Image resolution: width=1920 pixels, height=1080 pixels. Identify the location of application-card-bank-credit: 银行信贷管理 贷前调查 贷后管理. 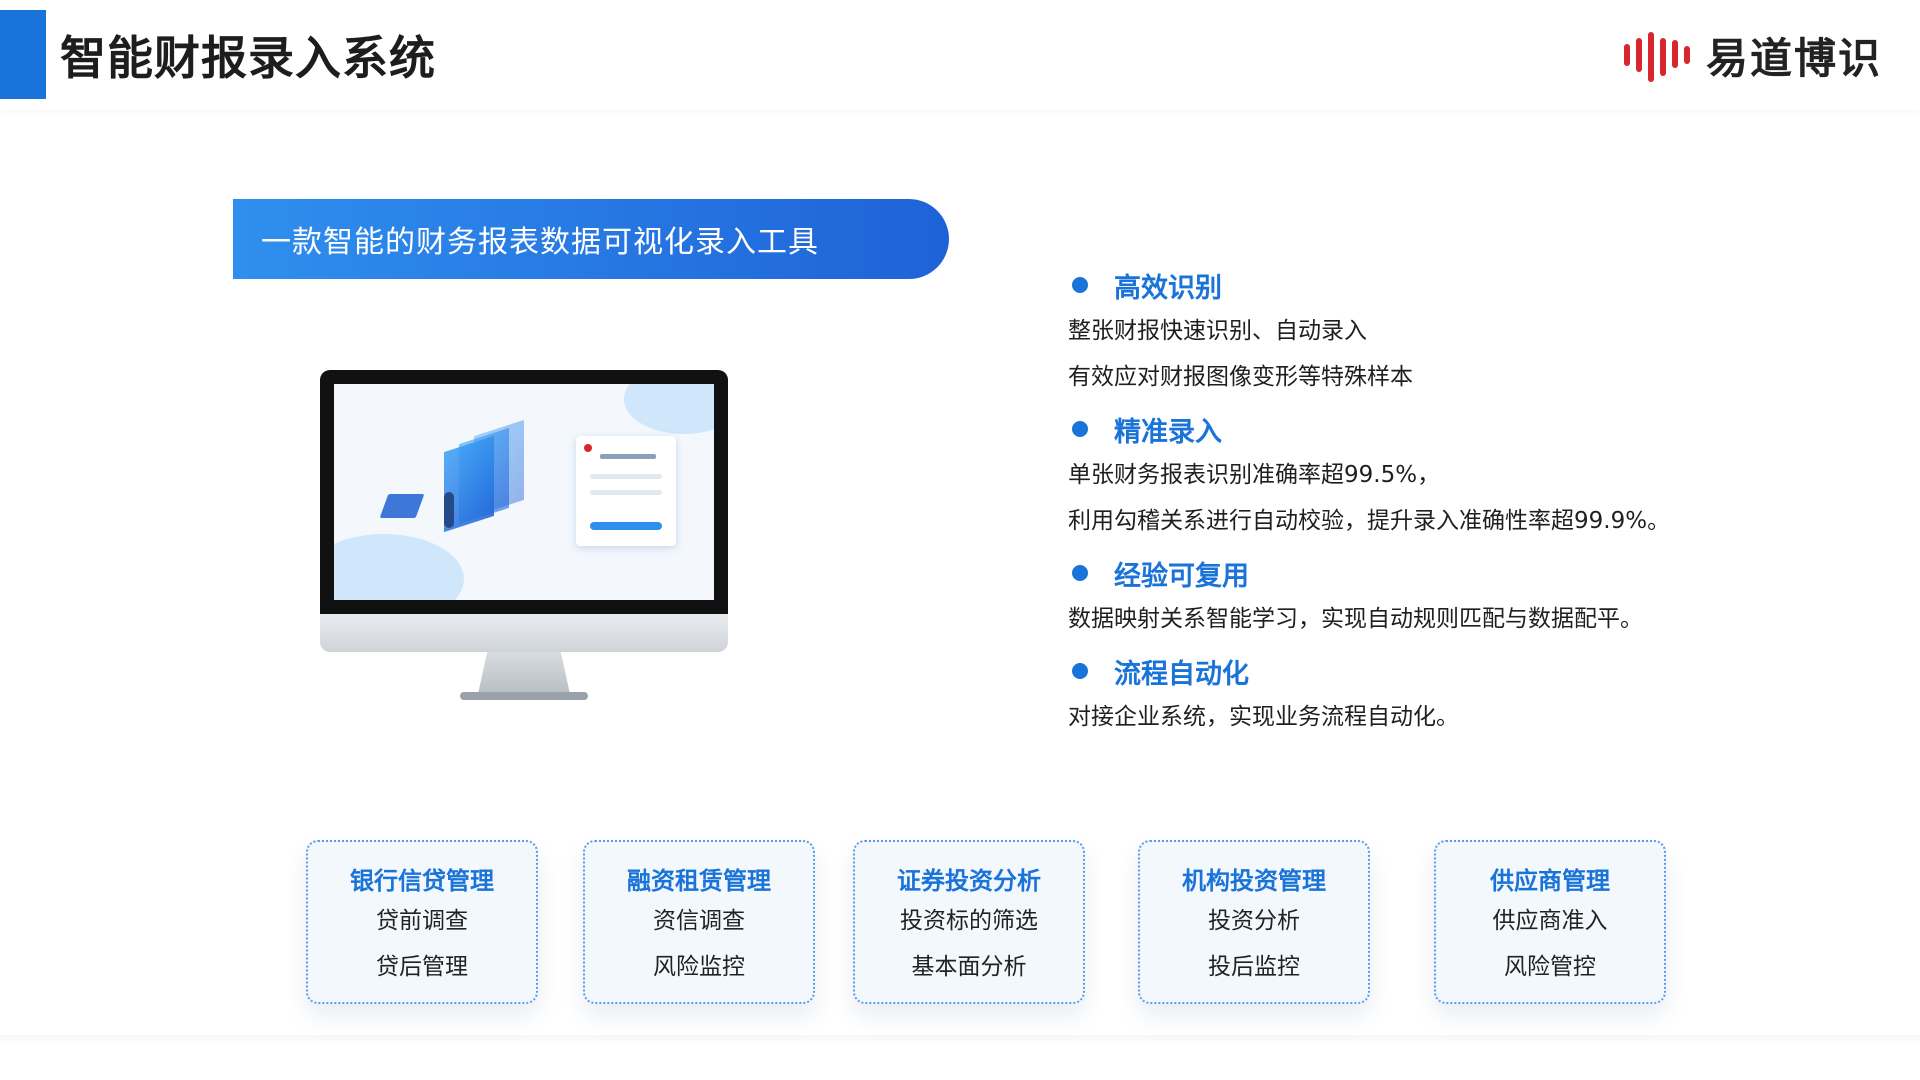
(422, 922).